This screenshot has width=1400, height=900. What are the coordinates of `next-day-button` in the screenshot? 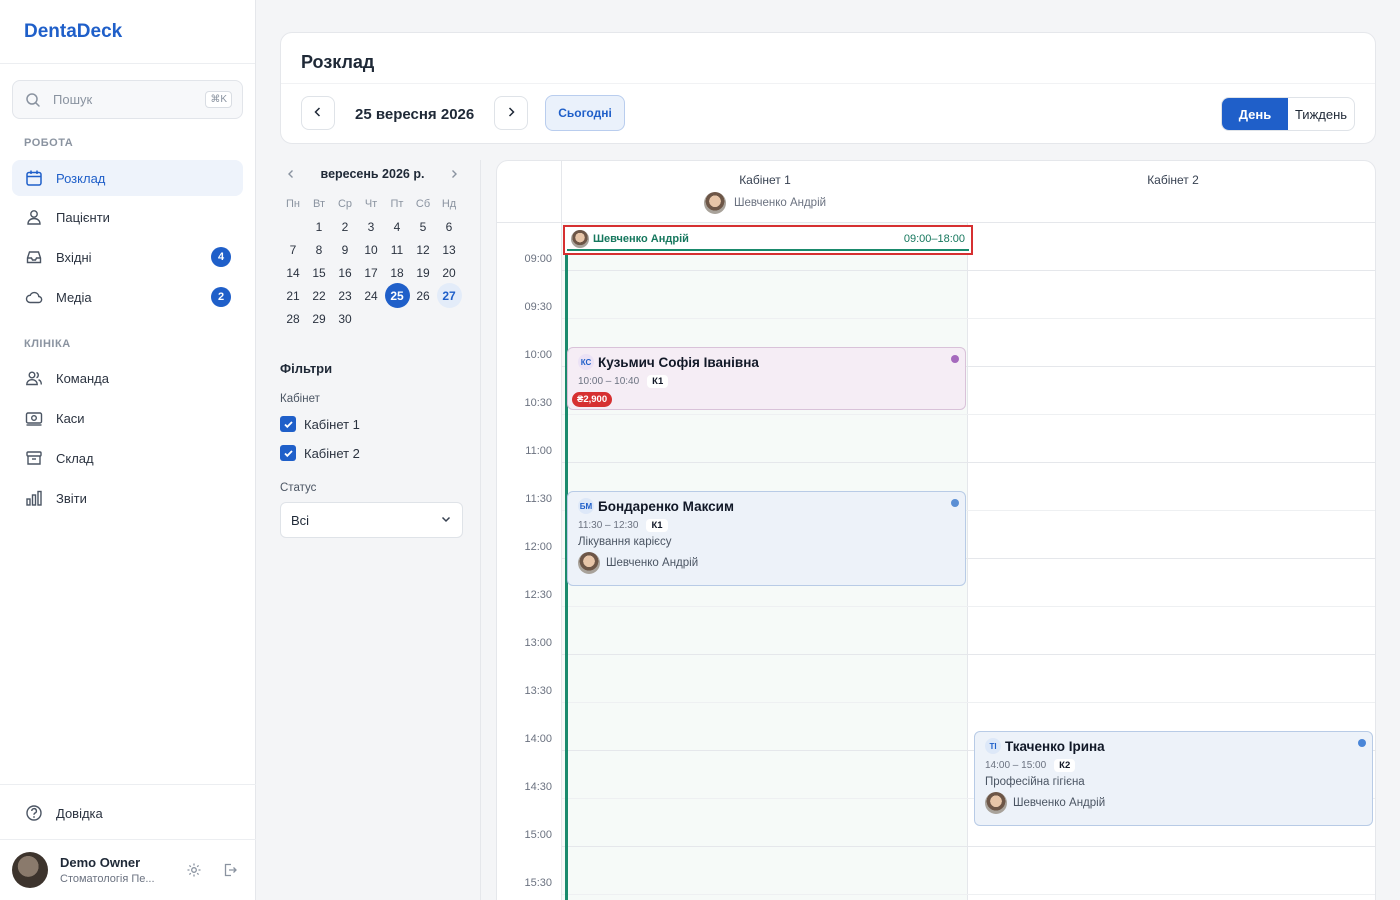 It's located at (511, 113).